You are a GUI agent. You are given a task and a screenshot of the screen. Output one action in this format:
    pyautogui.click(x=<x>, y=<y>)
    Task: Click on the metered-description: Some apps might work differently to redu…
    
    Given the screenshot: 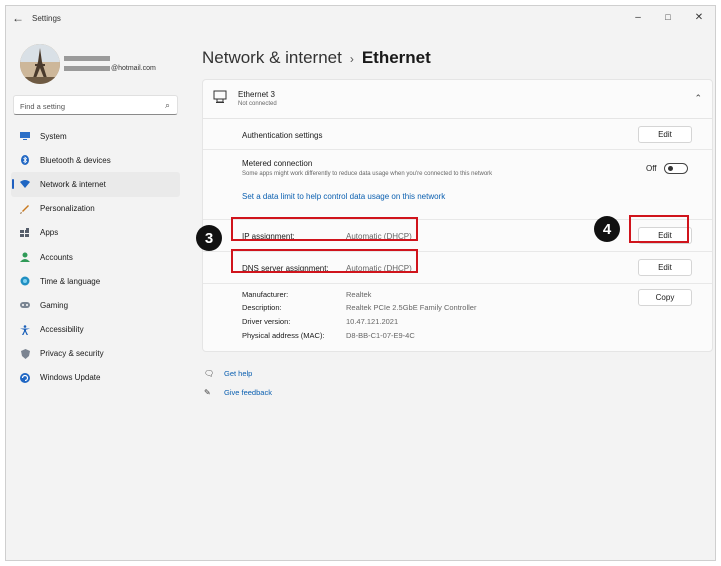 What is the action you would take?
    pyautogui.click(x=367, y=174)
    